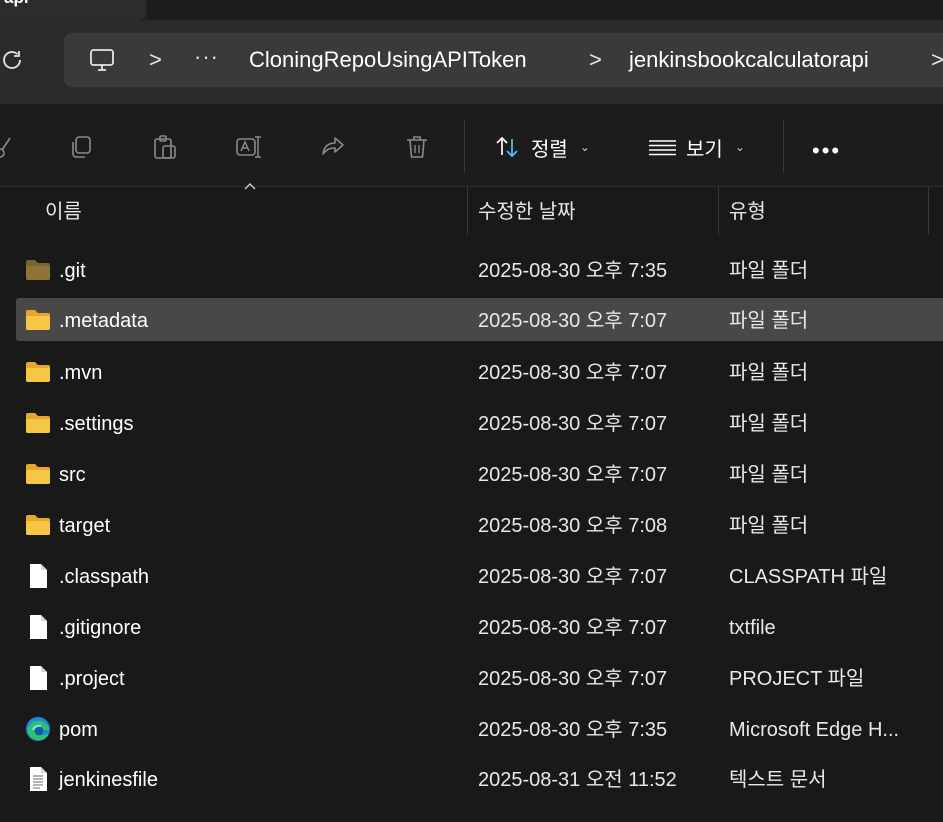 This screenshot has width=943, height=822. What do you see at coordinates (471, 422) in the screenshot?
I see `list-item: .settings 2025-08-30 오후 7:07 파일 폴더` at bounding box center [471, 422].